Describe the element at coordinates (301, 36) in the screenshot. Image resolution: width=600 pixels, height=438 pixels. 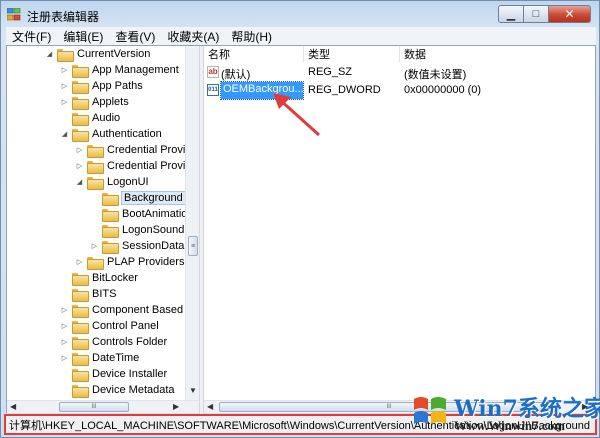
I see `menu-bar: 文件(F) 编辑(E) 查看(V) 收藏夹(A) 帮助(H)` at that location.